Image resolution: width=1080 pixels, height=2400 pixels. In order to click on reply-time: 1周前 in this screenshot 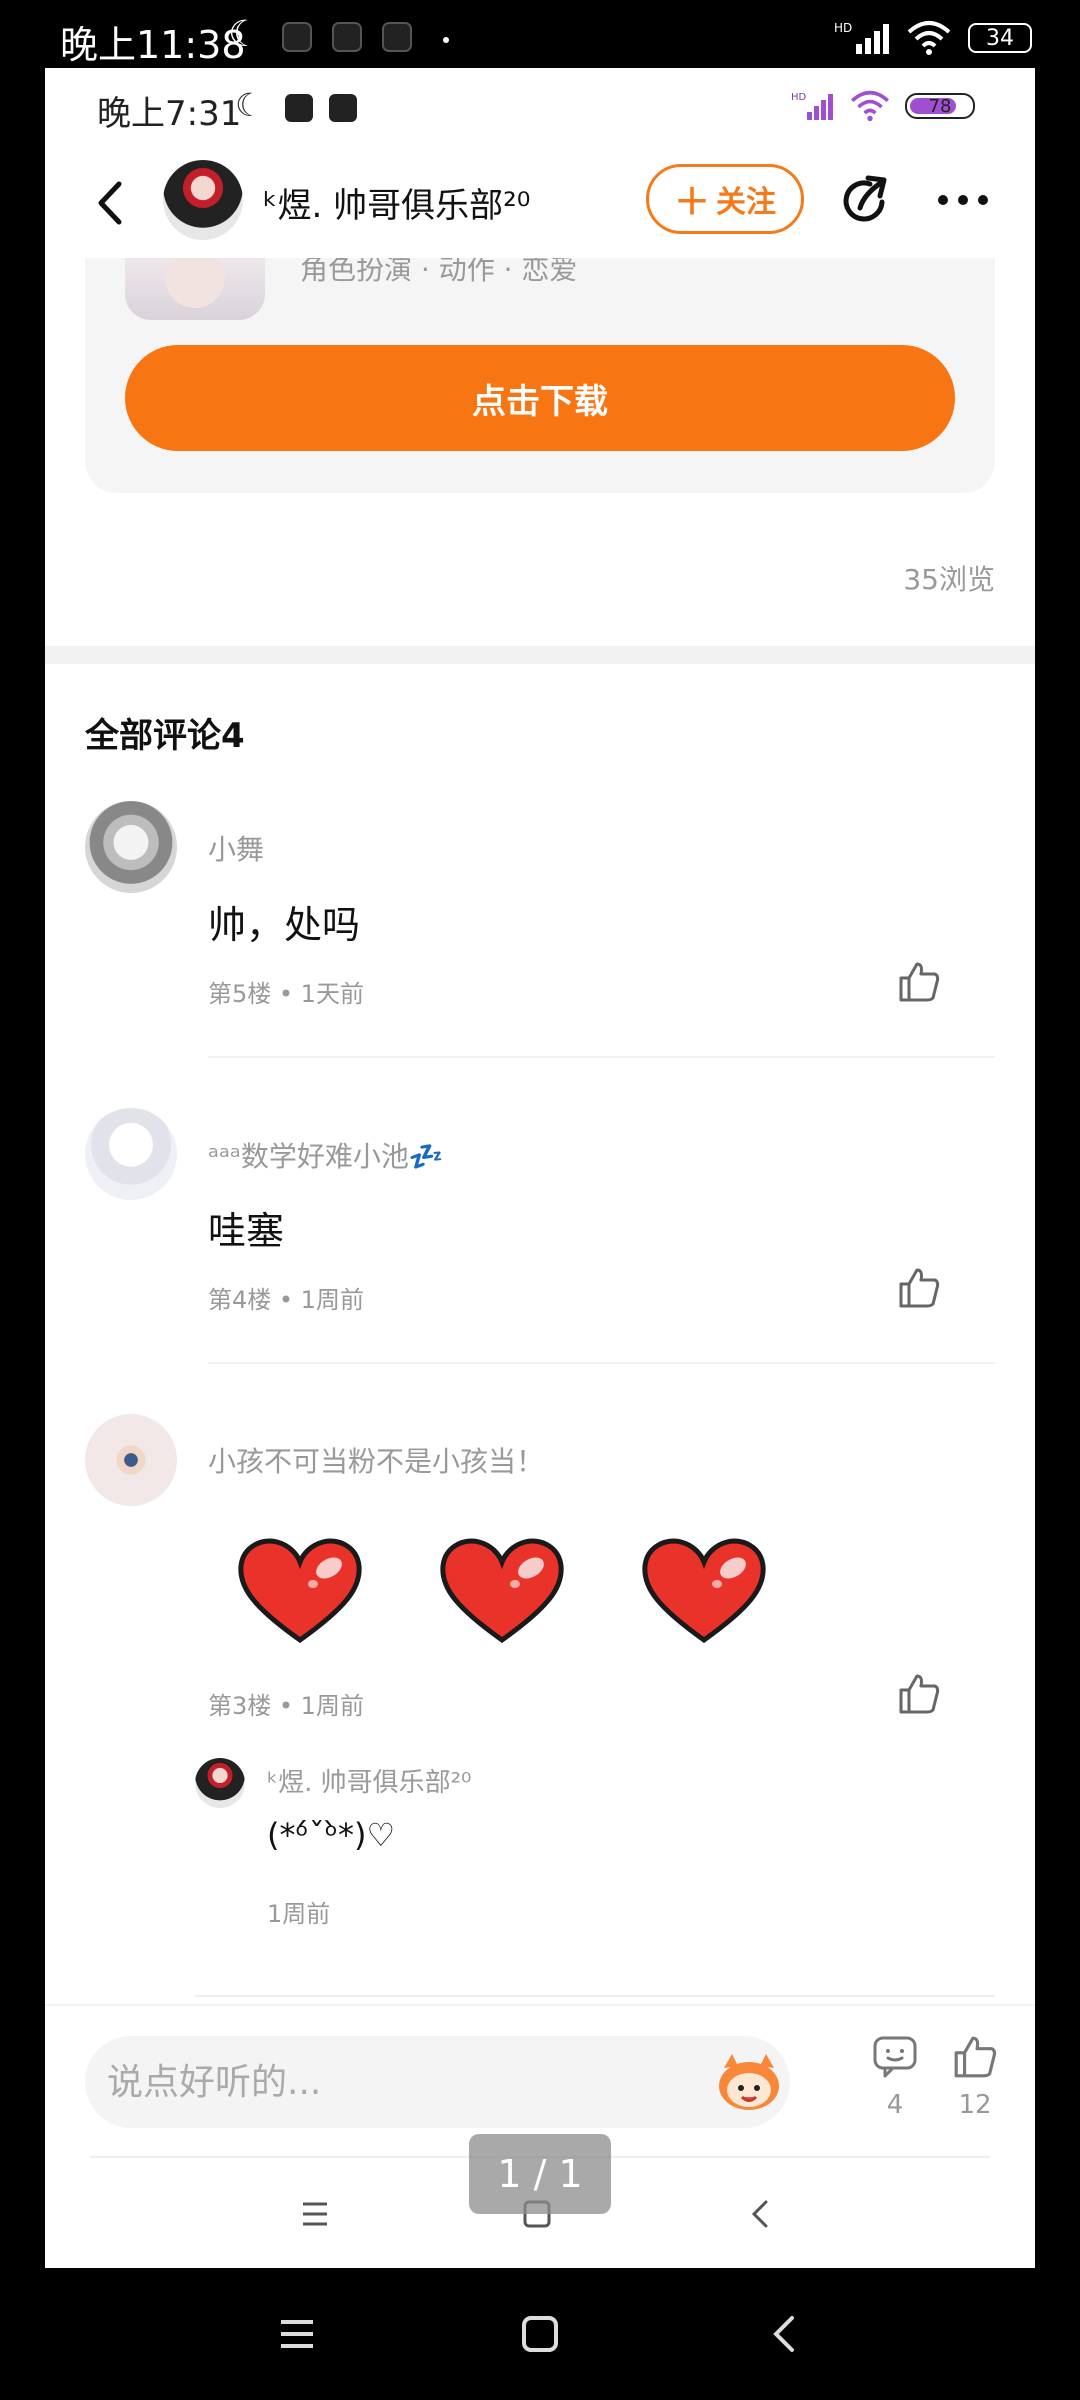, I will do `click(299, 1914)`.